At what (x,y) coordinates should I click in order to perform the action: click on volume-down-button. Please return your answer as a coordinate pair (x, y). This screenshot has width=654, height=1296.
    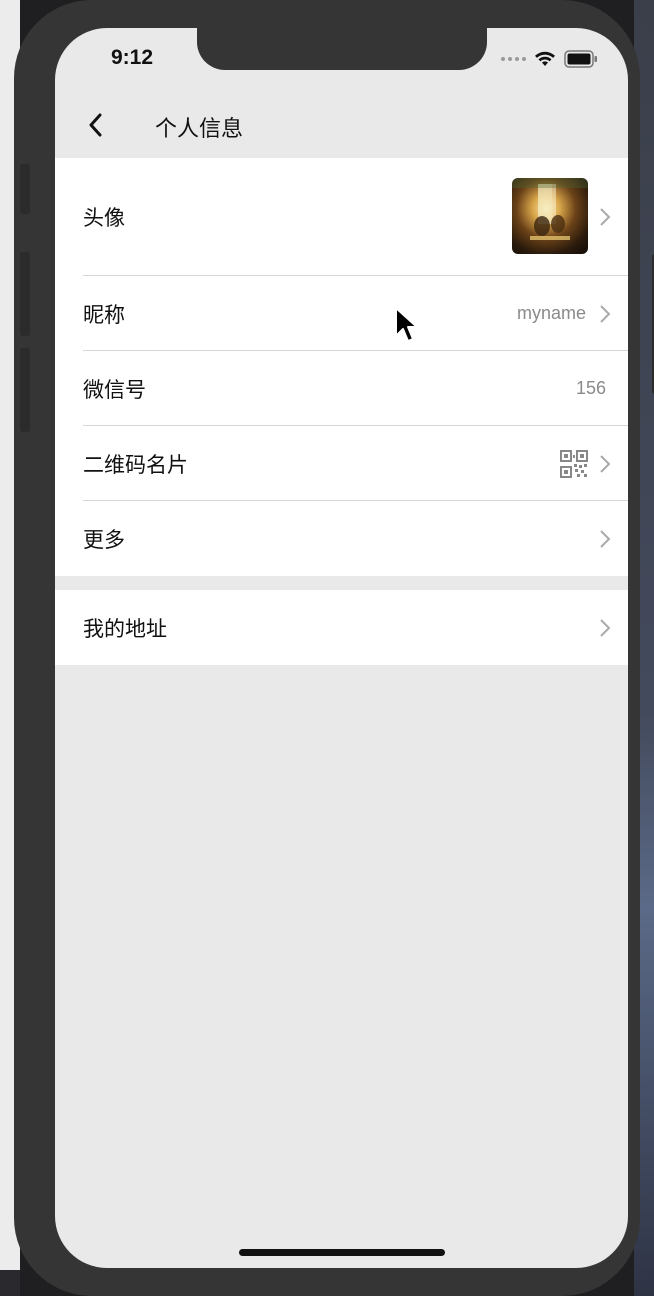
    Looking at the image, I should click on (25, 390).